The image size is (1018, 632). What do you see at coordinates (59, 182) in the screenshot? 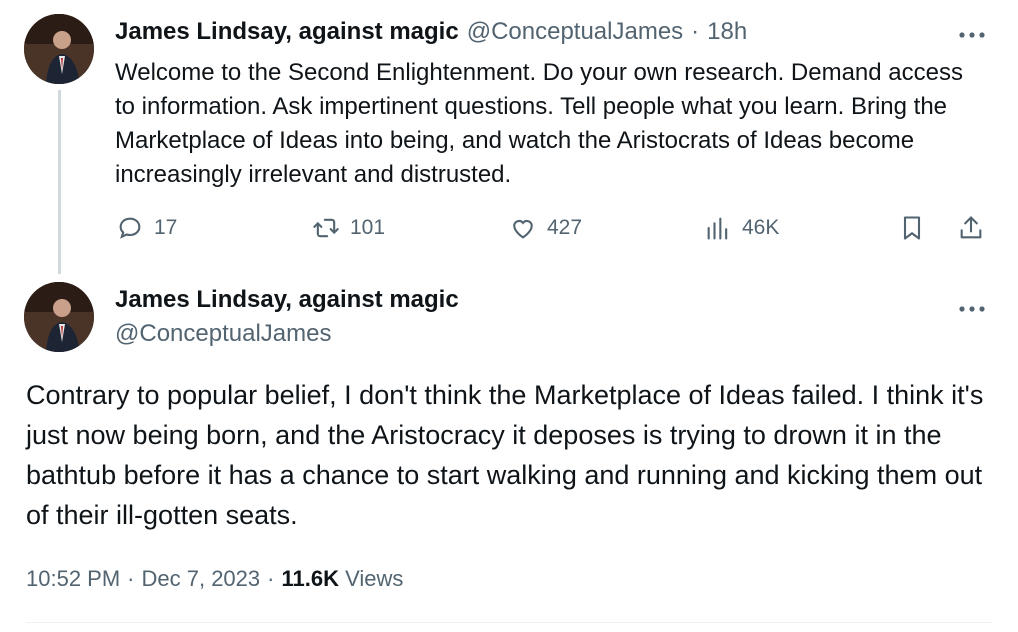
I see `thread-line` at bounding box center [59, 182].